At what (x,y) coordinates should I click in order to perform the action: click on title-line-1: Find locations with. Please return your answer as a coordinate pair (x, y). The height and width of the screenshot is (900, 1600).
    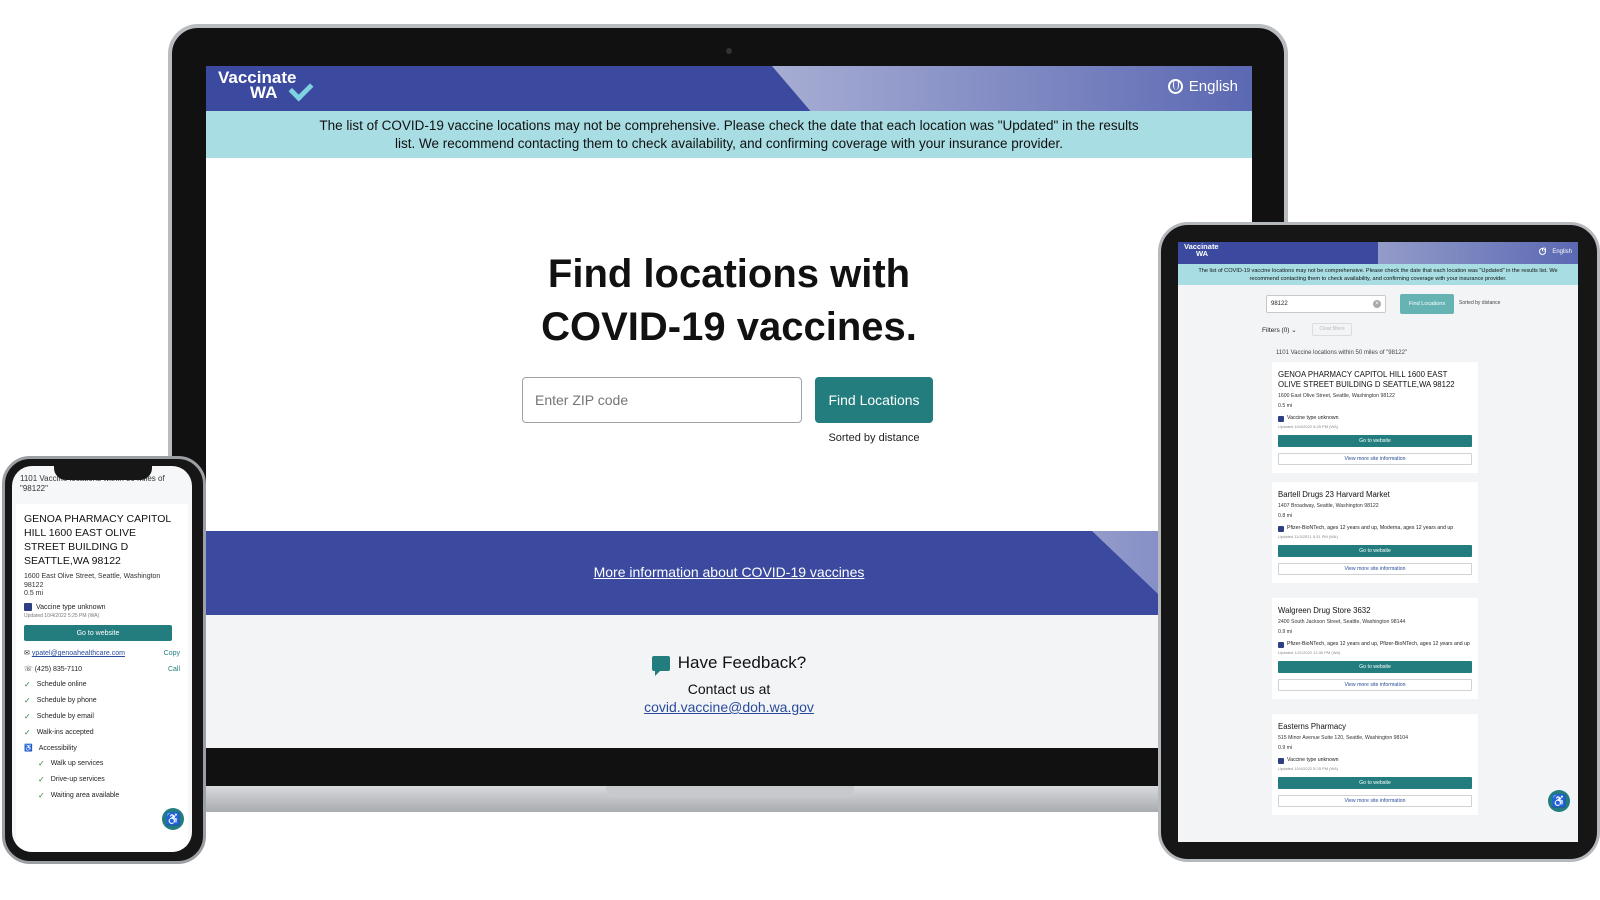
    Looking at the image, I should click on (729, 274).